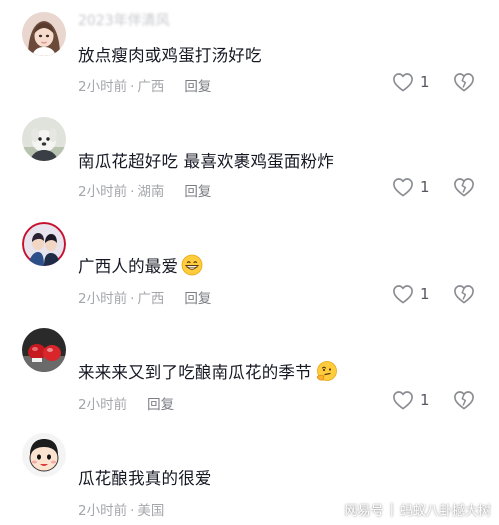 Image resolution: width=499 pixels, height=525 pixels. I want to click on comment-text-content: 来来来又到了吃酿南瓜花的季节, so click(195, 372).